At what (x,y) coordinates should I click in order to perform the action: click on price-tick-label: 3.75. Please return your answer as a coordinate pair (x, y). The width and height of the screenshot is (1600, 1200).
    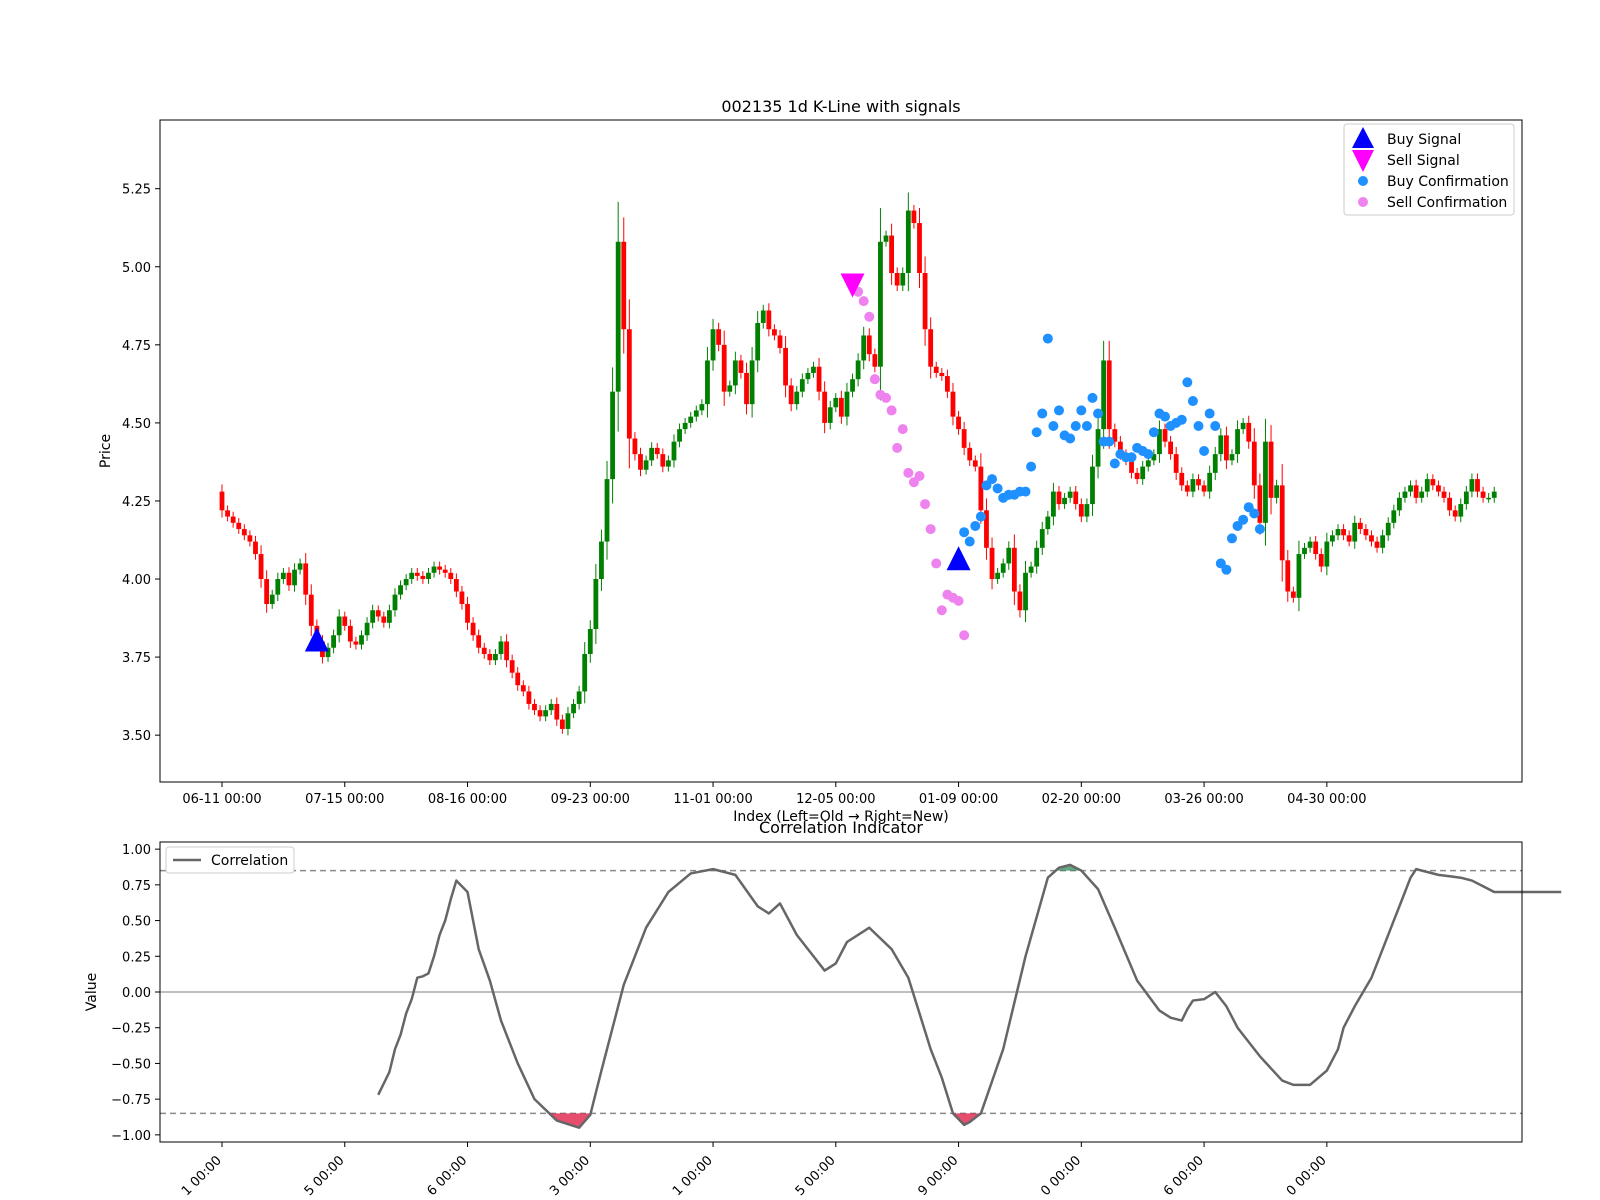
    Looking at the image, I should click on (136, 658).